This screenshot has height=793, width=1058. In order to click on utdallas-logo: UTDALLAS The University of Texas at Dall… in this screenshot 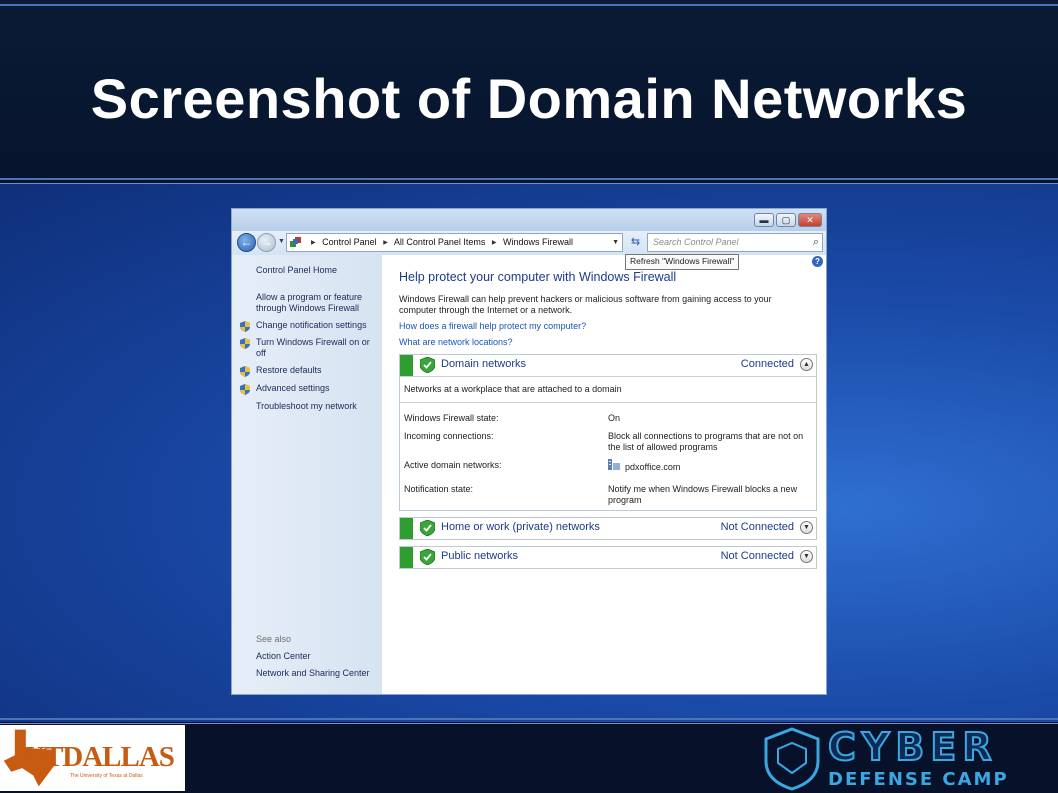, I will do `click(92, 758)`.